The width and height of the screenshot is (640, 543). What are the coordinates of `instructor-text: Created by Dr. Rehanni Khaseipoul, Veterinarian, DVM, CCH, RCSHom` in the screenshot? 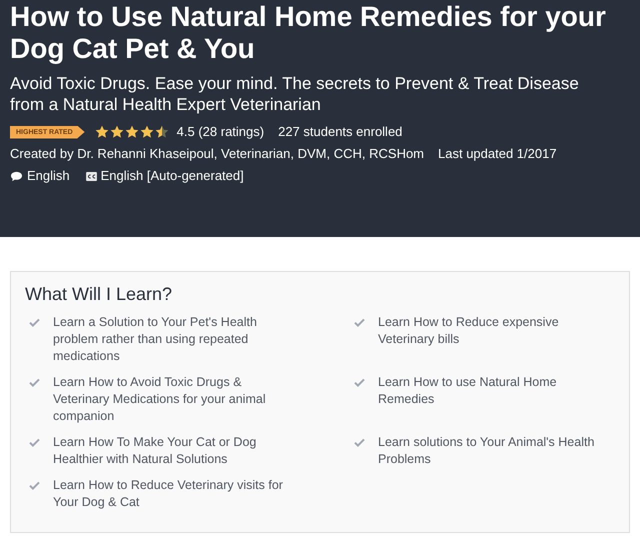 It's located at (217, 154).